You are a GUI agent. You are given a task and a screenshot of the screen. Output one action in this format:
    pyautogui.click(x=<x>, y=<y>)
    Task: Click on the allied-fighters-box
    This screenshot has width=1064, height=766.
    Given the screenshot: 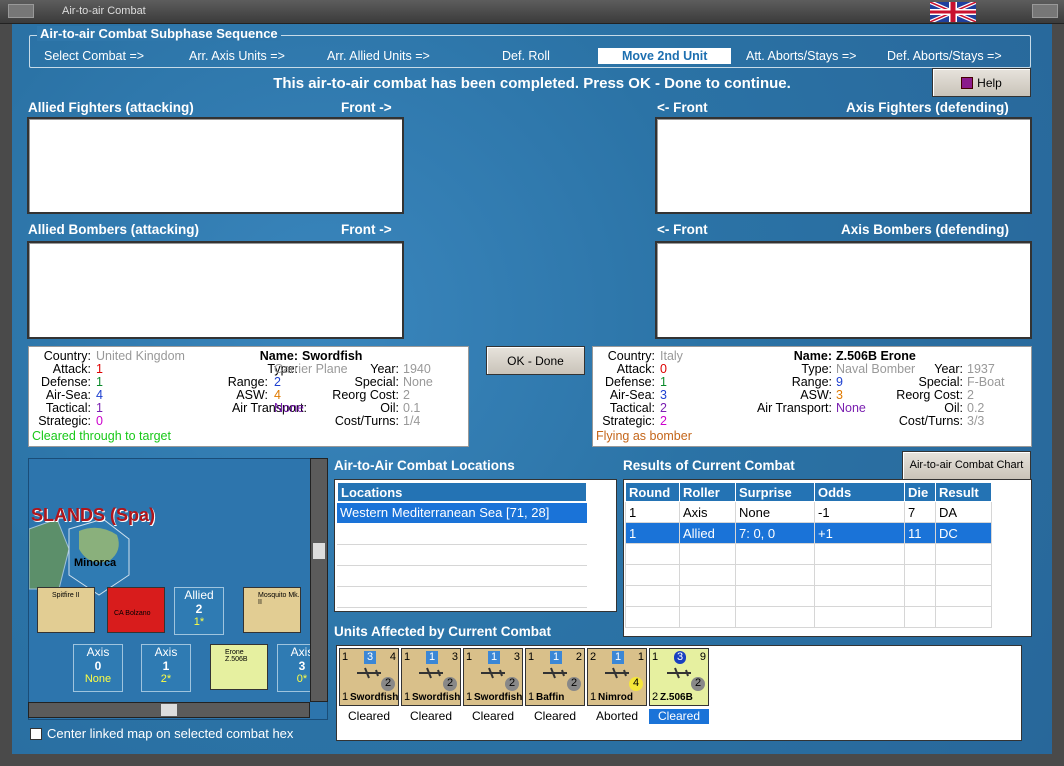 What is the action you would take?
    pyautogui.click(x=215, y=165)
    